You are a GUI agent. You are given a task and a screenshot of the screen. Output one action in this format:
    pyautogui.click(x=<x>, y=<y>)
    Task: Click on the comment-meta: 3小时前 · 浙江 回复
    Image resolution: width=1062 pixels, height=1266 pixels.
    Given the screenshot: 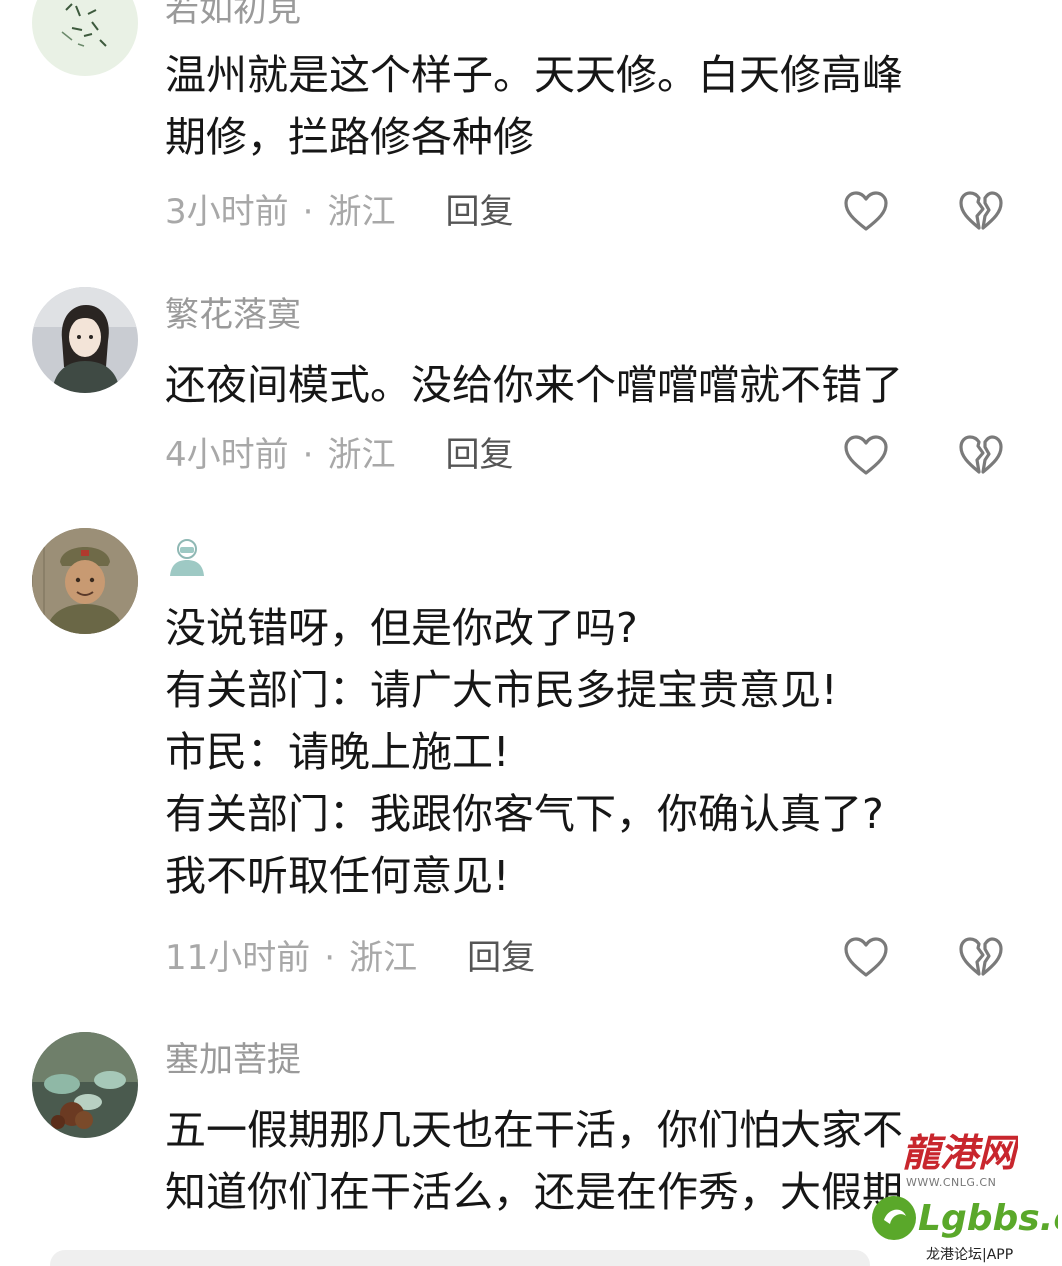 What is the action you would take?
    pyautogui.click(x=339, y=212)
    